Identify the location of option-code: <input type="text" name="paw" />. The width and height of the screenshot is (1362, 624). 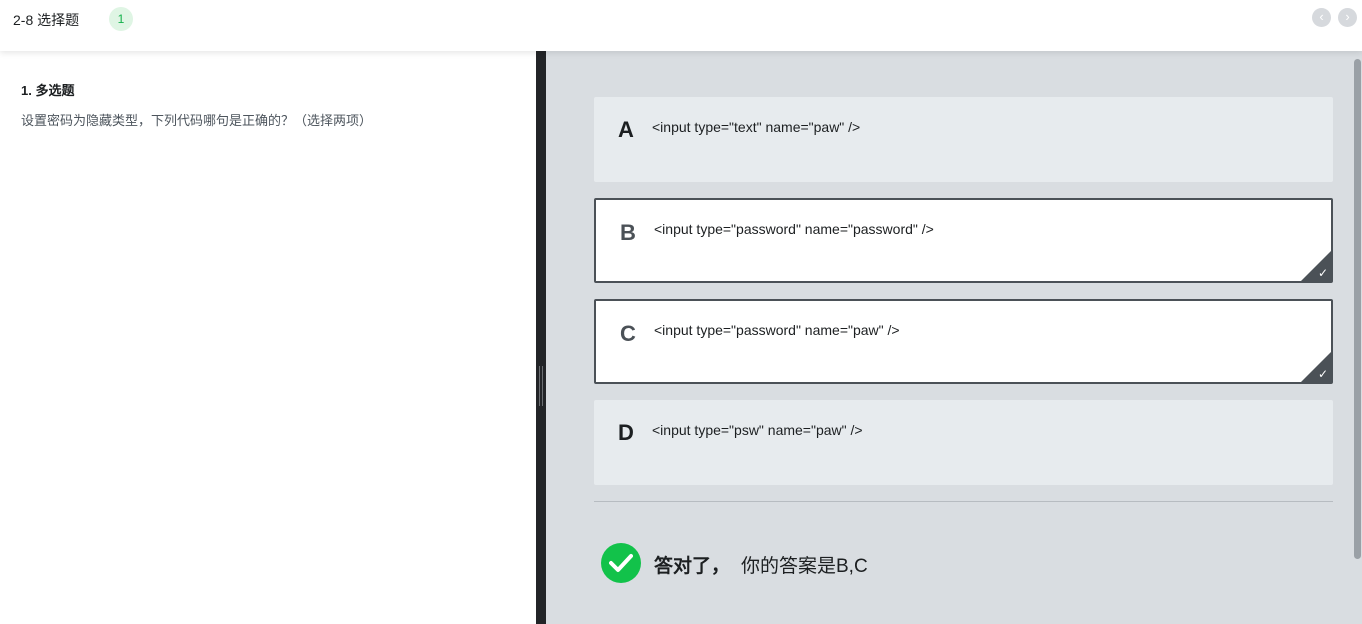
(756, 127).